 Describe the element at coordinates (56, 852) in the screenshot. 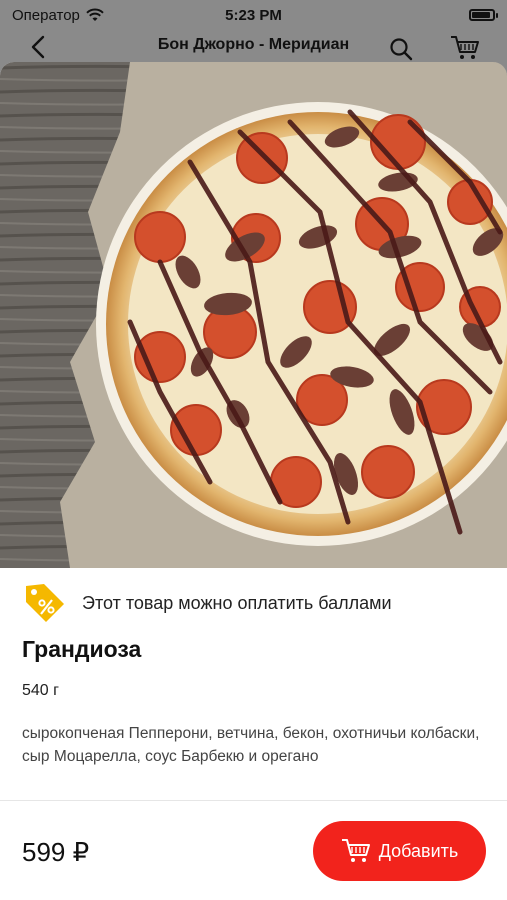

I see `product-price: 599 ₽` at that location.